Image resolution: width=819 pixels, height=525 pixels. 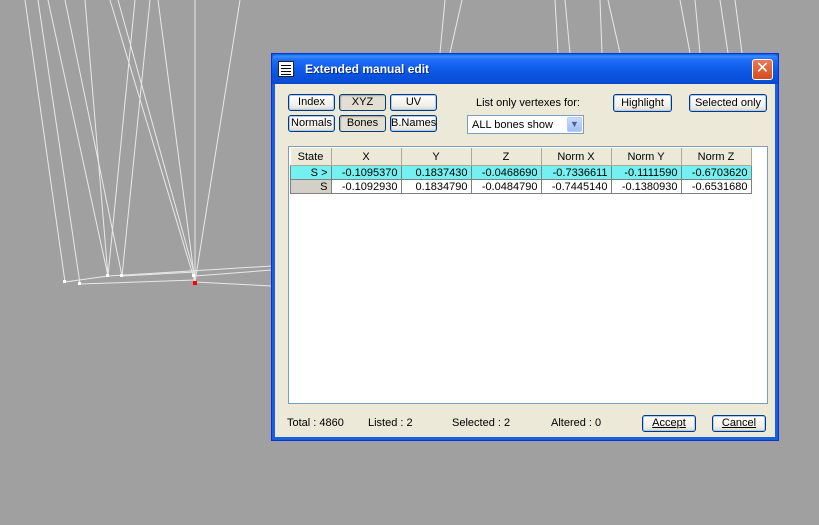 I want to click on cancel-button: Cancel, so click(x=739, y=423).